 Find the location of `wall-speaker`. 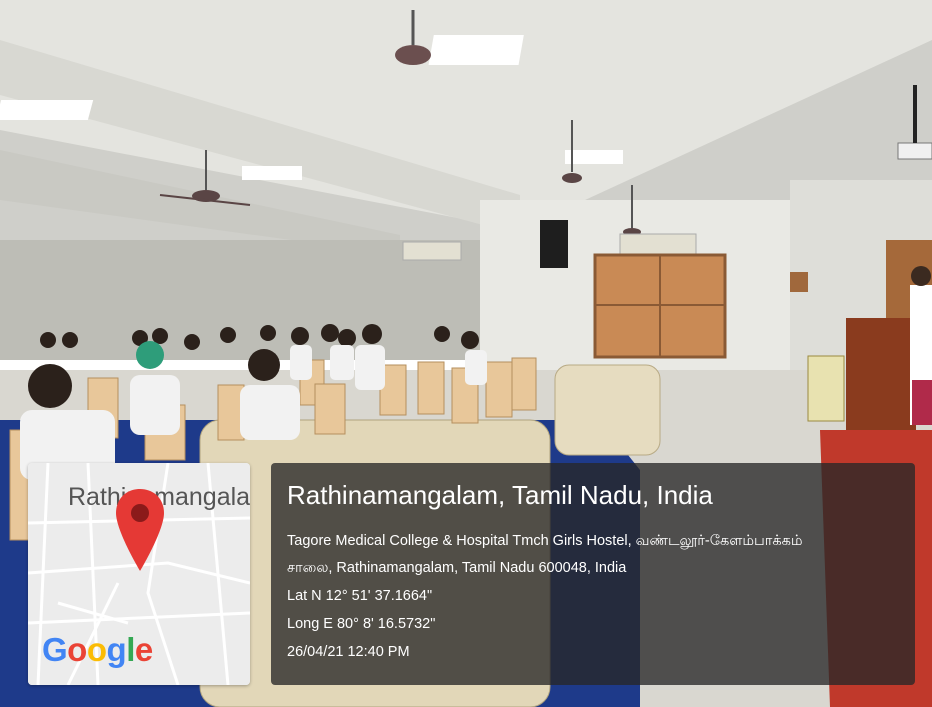

wall-speaker is located at coordinates (554, 244).